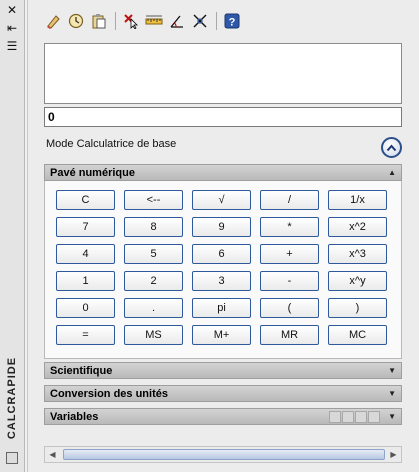 The height and width of the screenshot is (472, 419). Describe the element at coordinates (221, 335) in the screenshot. I see `key-button: M+` at that location.